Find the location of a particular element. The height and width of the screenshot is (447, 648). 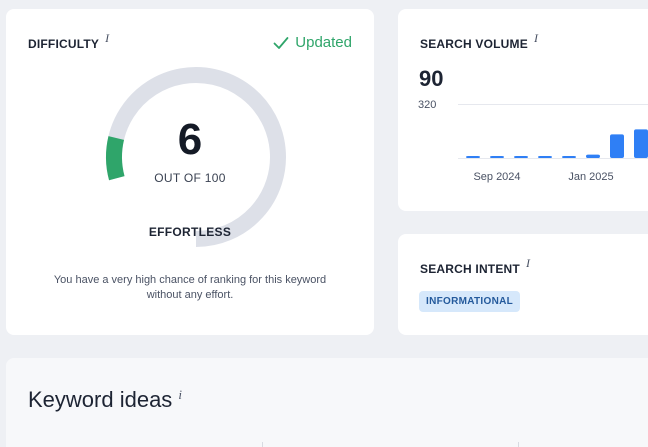

search-intent-title: SEARCH INTENT i is located at coordinates (475, 266).